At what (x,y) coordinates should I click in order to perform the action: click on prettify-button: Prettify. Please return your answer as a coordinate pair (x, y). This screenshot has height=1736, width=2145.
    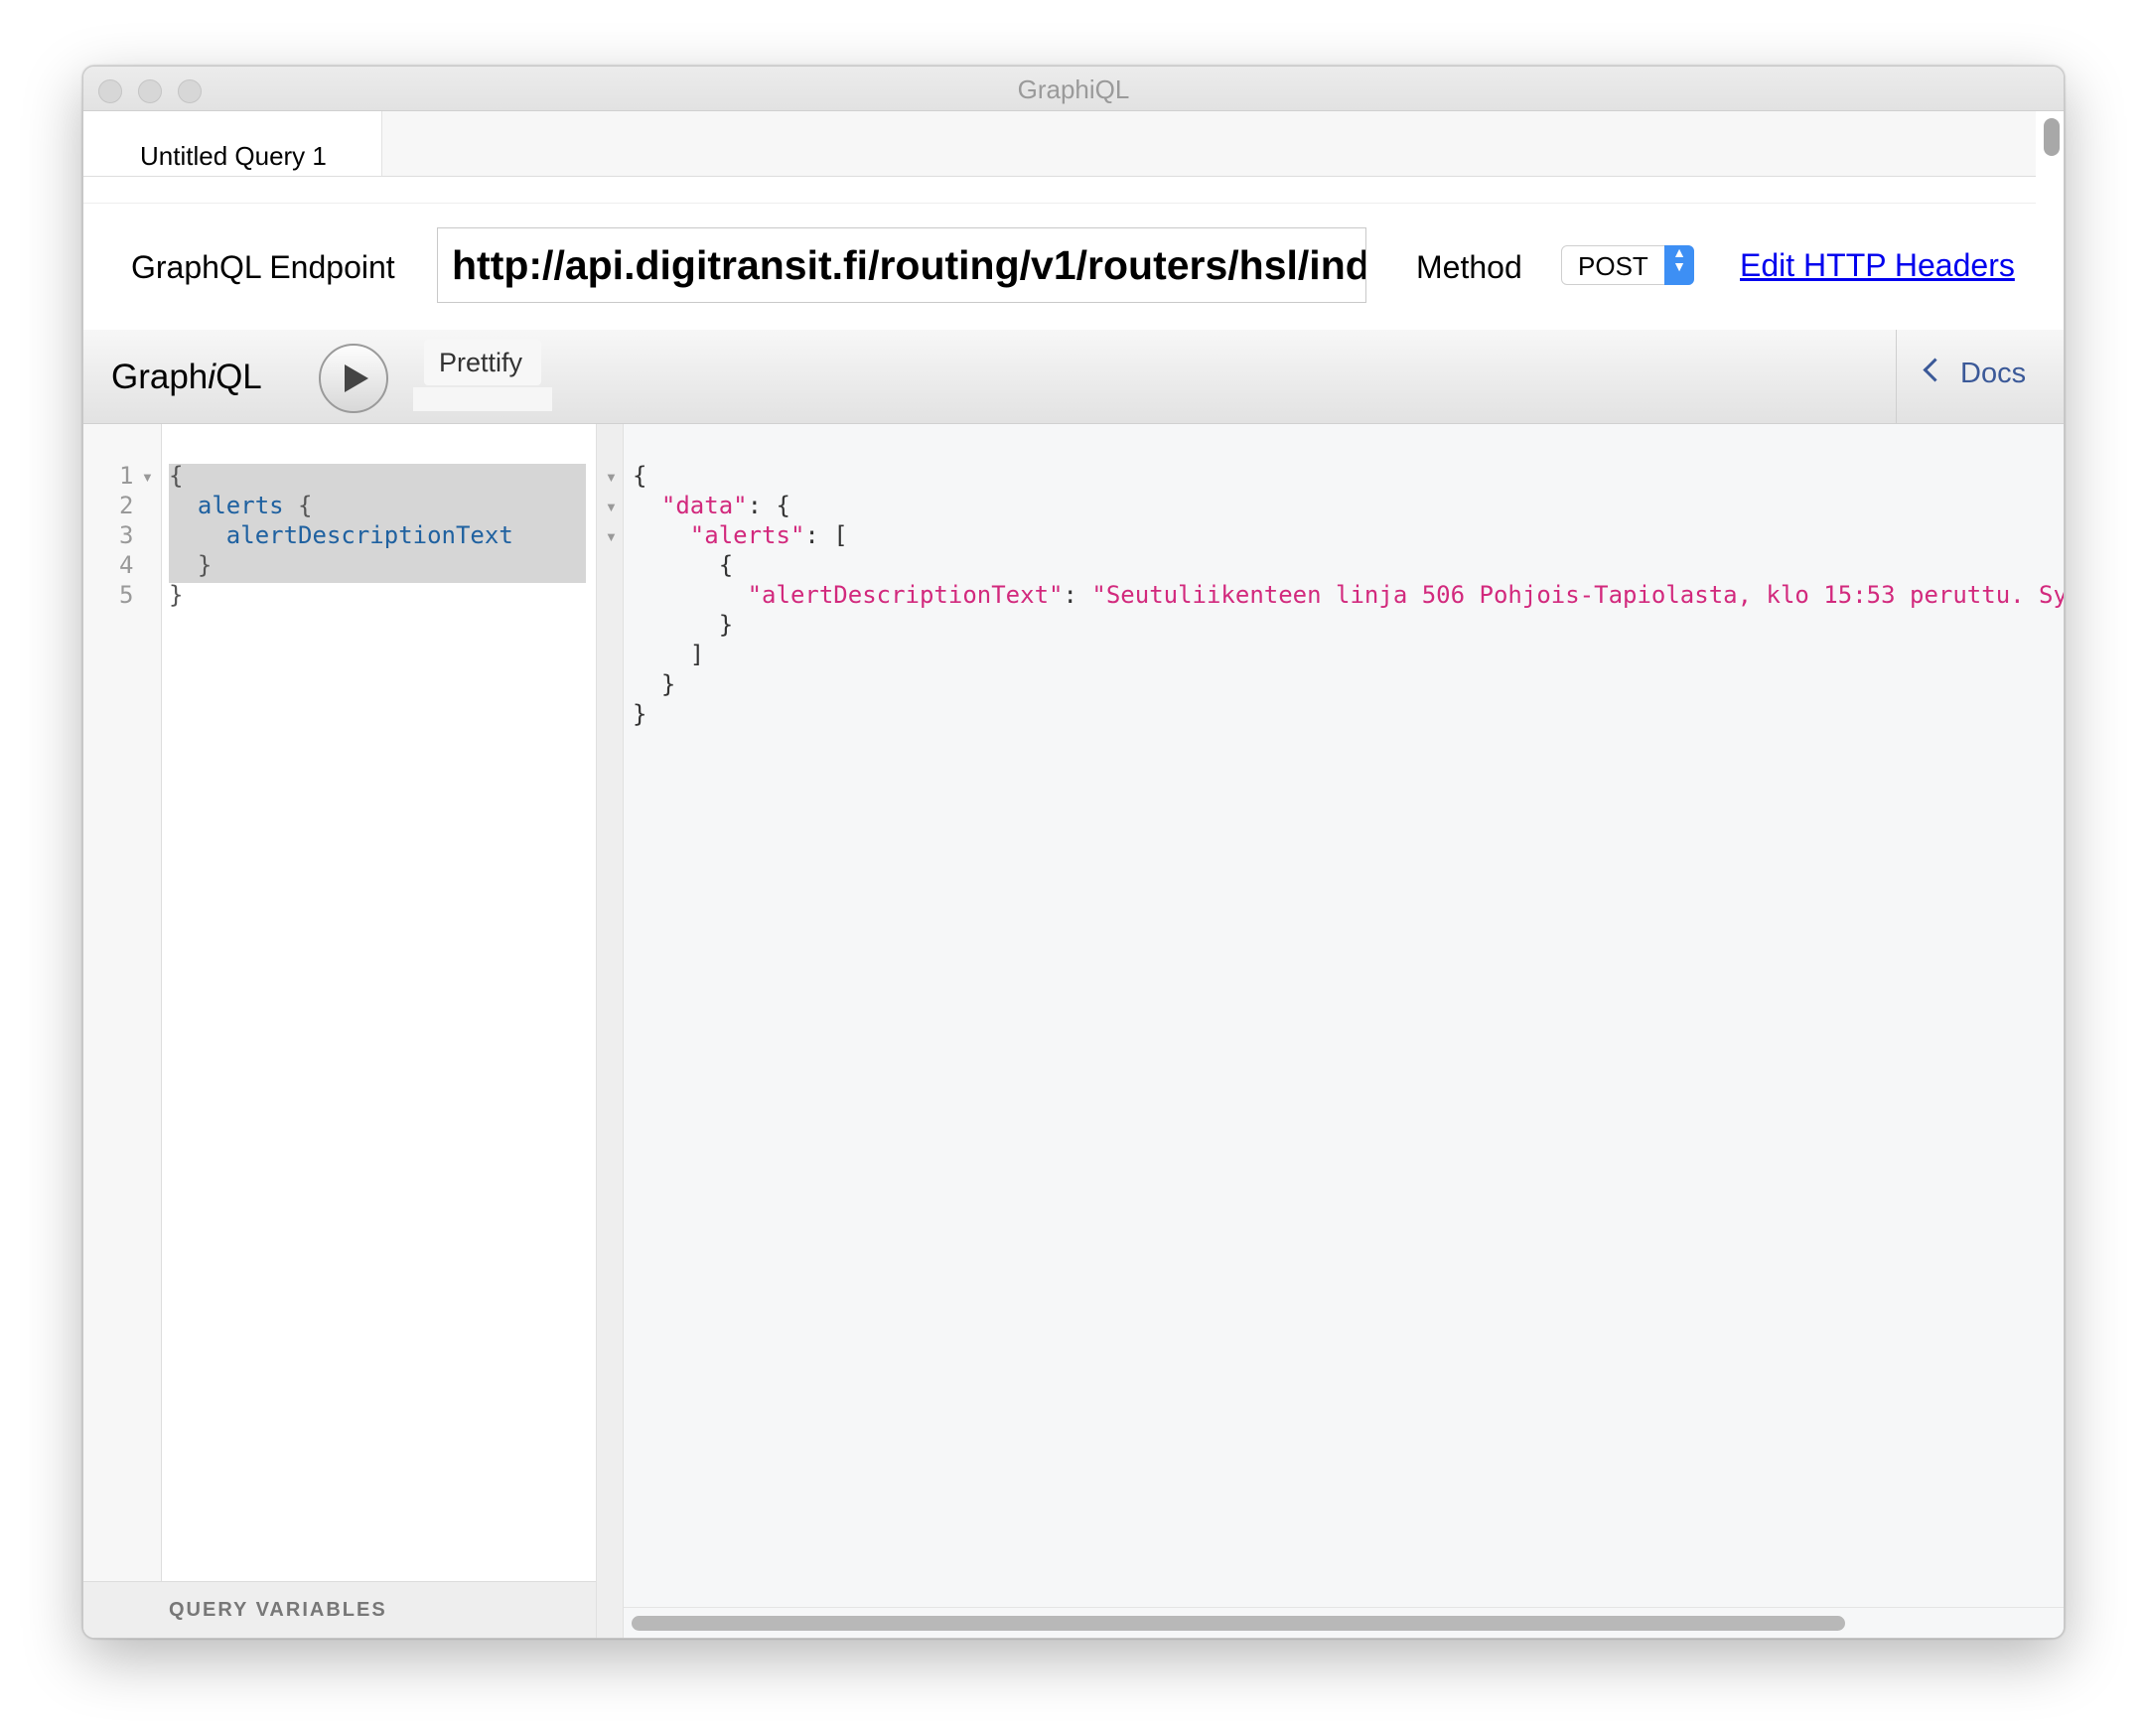
    Looking at the image, I should click on (483, 363).